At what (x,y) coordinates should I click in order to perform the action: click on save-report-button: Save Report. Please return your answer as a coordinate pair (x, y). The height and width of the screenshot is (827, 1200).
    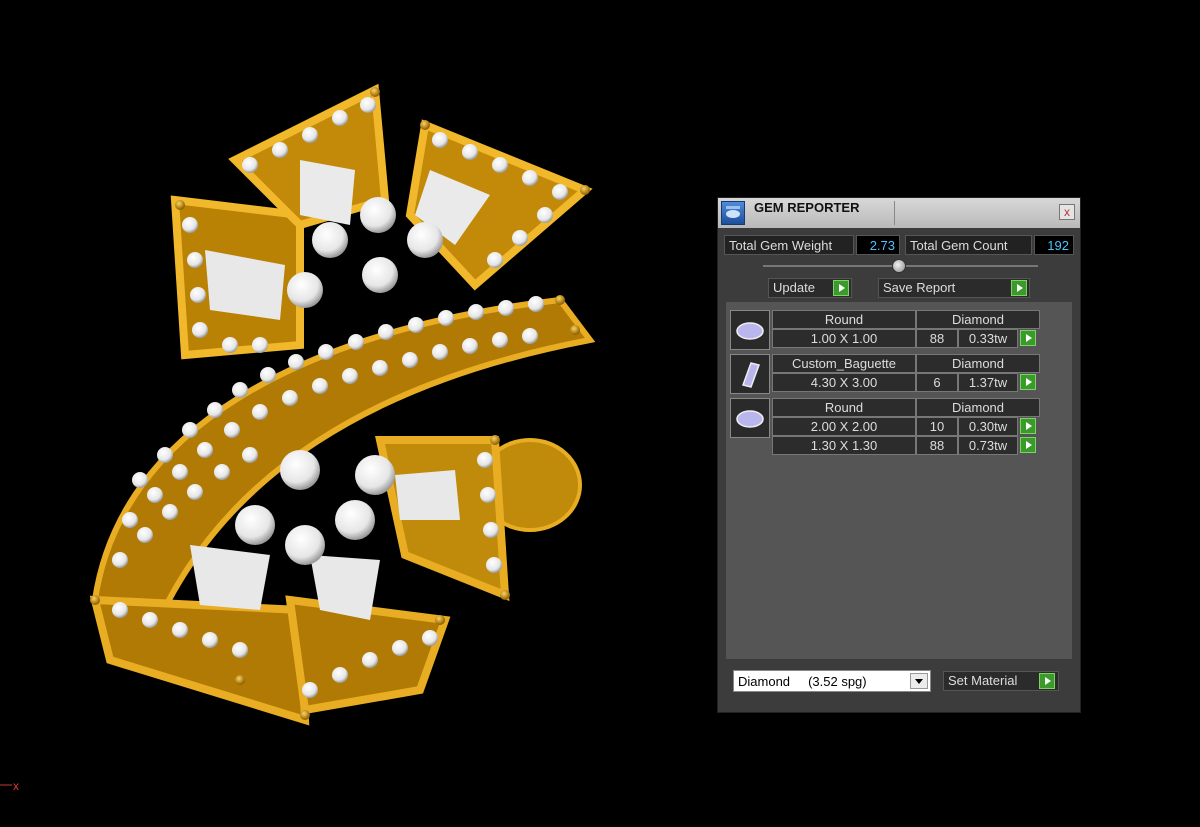
    Looking at the image, I should click on (954, 288).